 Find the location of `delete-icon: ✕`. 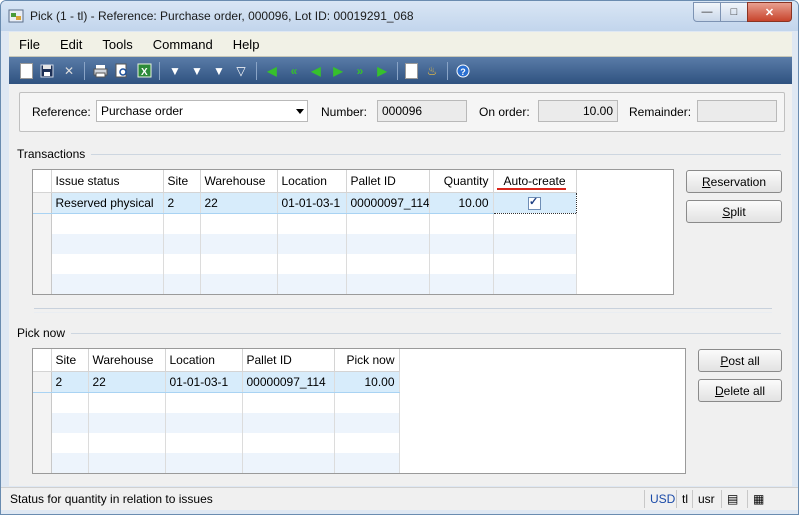

delete-icon: ✕ is located at coordinates (69, 71).